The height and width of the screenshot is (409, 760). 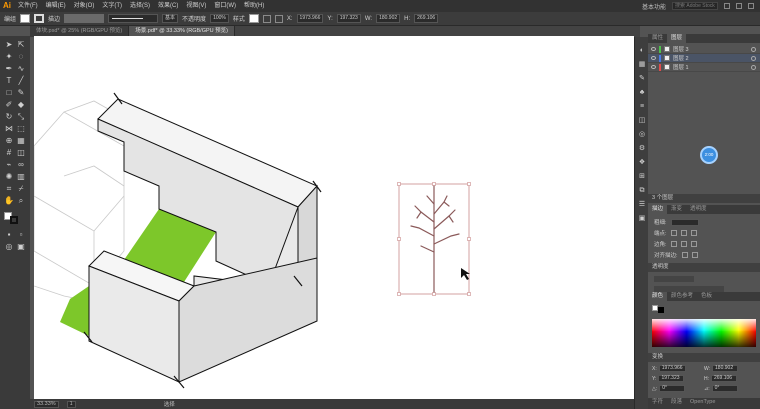 I want to click on brushes-panel-icon: ✎, so click(x=642, y=79).